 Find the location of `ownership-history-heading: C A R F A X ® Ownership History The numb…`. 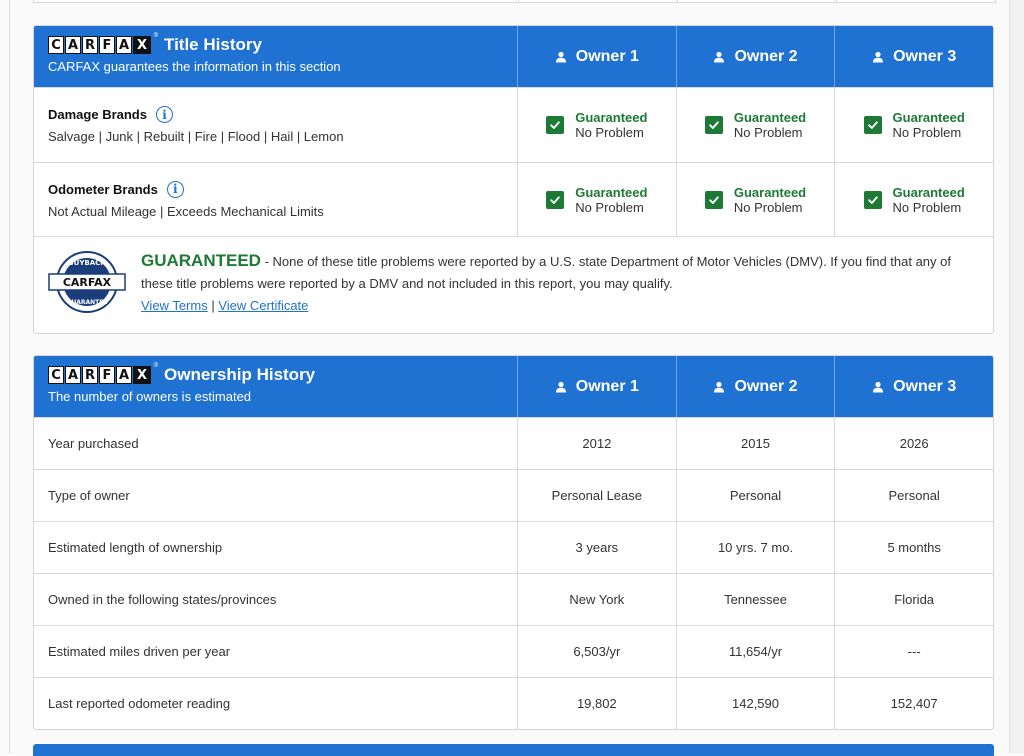

ownership-history-heading: C A R F A X ® Ownership History The numb… is located at coordinates (275, 386).